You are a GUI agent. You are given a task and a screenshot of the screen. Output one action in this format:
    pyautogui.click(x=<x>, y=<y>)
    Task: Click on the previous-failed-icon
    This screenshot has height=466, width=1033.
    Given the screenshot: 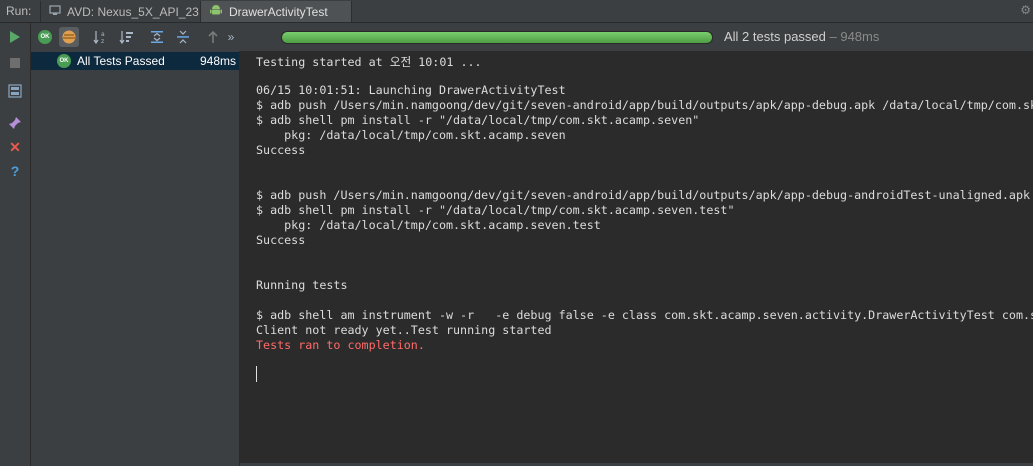 What is the action you would take?
    pyautogui.click(x=213, y=37)
    